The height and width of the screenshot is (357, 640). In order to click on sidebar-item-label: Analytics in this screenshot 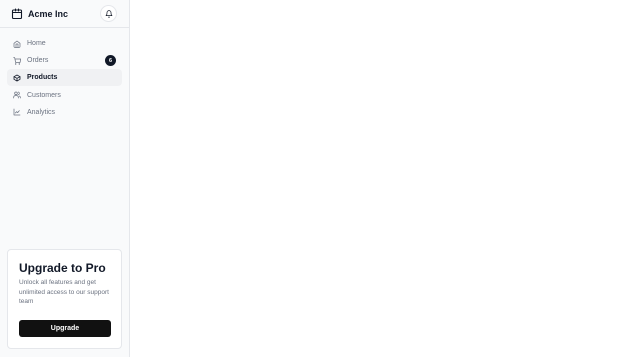, I will do `click(41, 112)`.